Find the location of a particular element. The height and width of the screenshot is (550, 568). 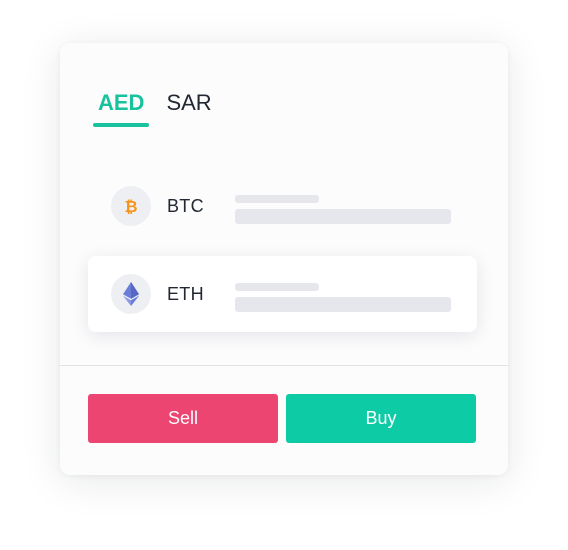

ethereum-icon is located at coordinates (131, 294).